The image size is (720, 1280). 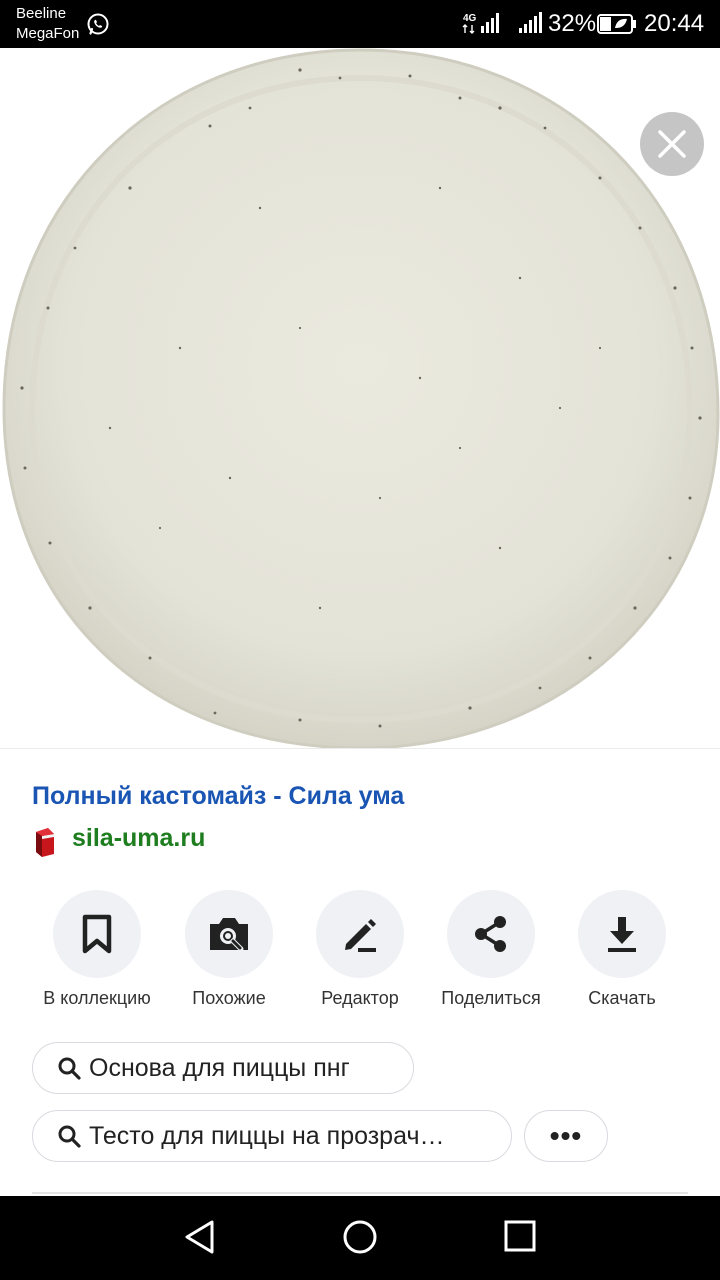 I want to click on camera-search-icon, so click(x=229, y=935).